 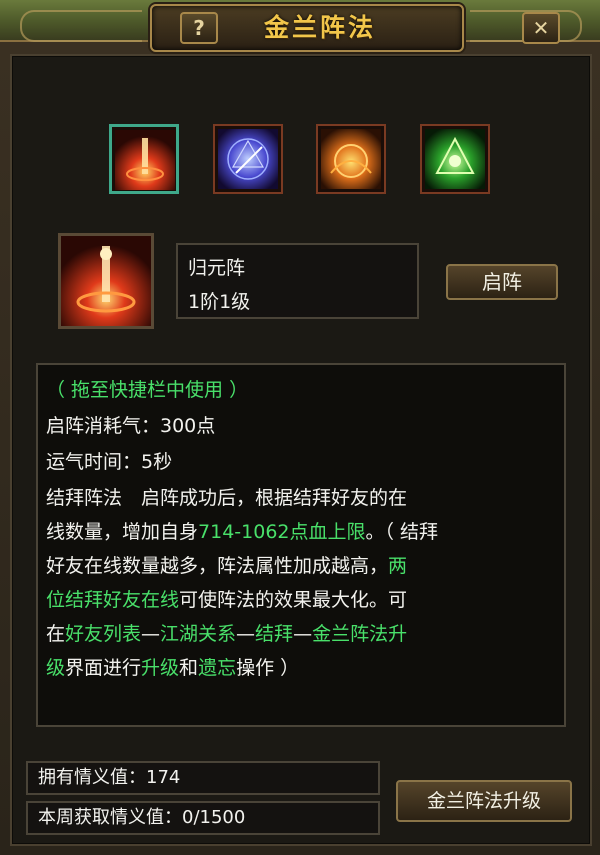 I want to click on description-text: 线数量，增加自身, so click(x=122, y=532).